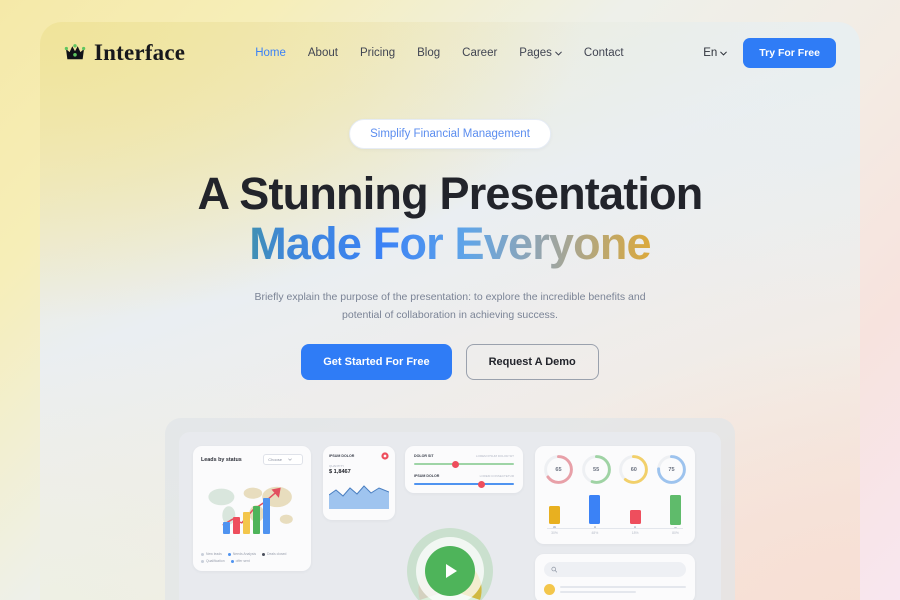 The width and height of the screenshot is (900, 600). I want to click on language-selector: En, so click(715, 53).